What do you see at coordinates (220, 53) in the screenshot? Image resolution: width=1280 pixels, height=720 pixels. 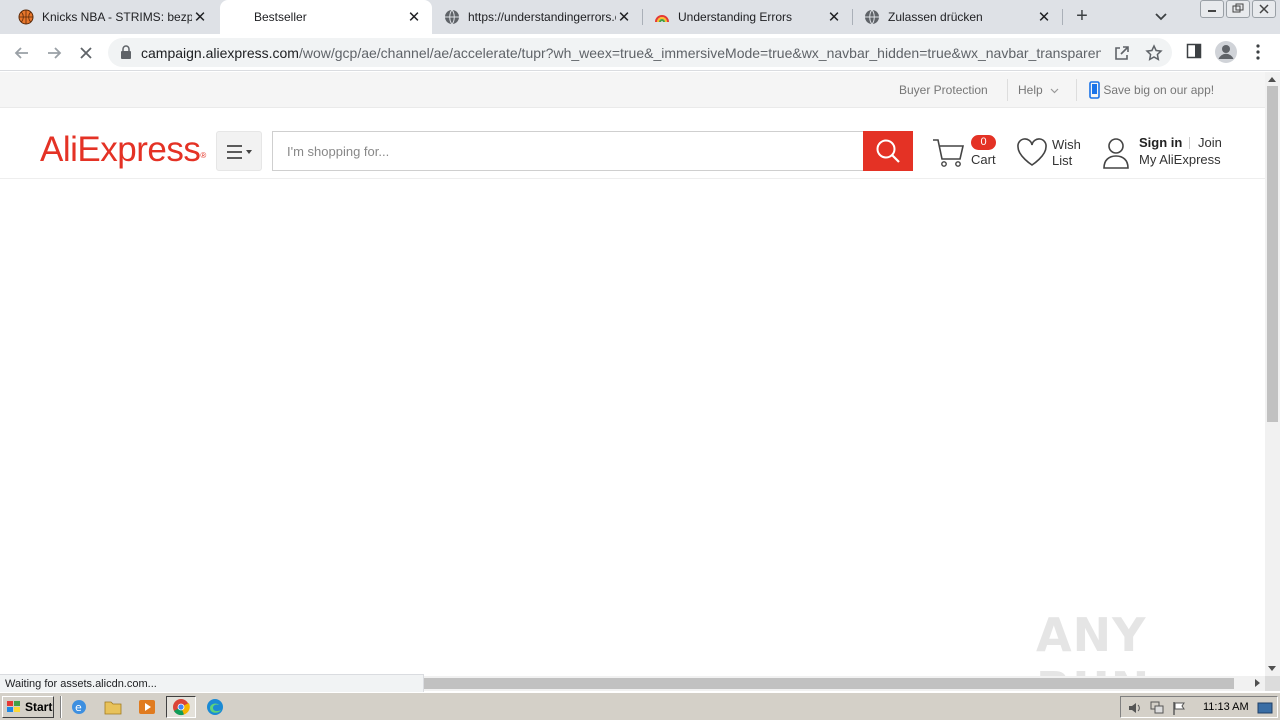 I see `url-host: campaign.aliexpress.com` at bounding box center [220, 53].